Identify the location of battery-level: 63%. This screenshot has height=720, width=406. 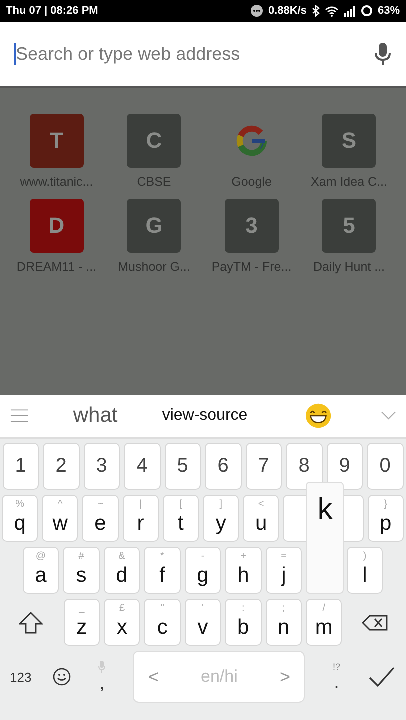
(389, 11).